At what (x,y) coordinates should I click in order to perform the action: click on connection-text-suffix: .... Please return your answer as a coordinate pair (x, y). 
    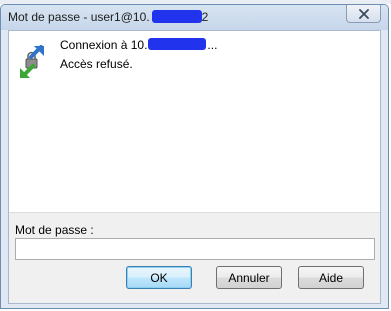
    Looking at the image, I should click on (212, 45).